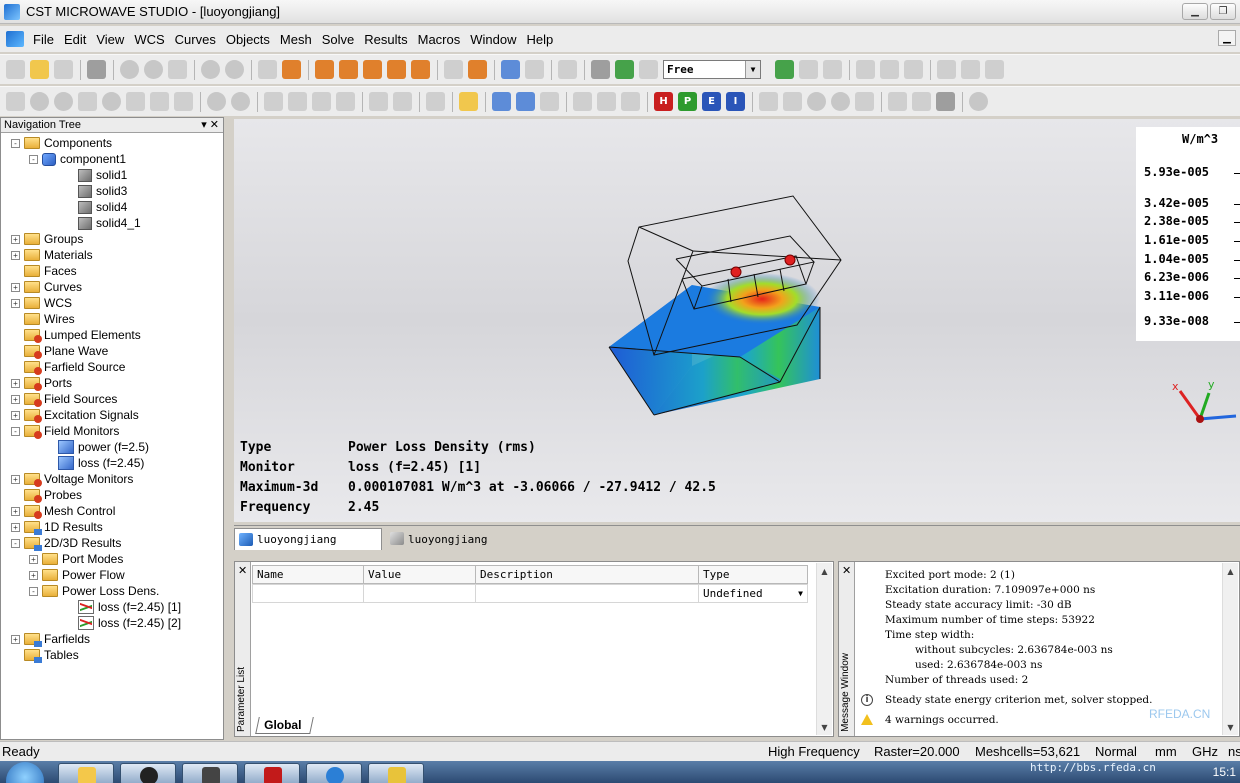 The height and width of the screenshot is (783, 1240). Describe the element at coordinates (41, 303) in the screenshot. I see `tree-item: + WCS` at that location.